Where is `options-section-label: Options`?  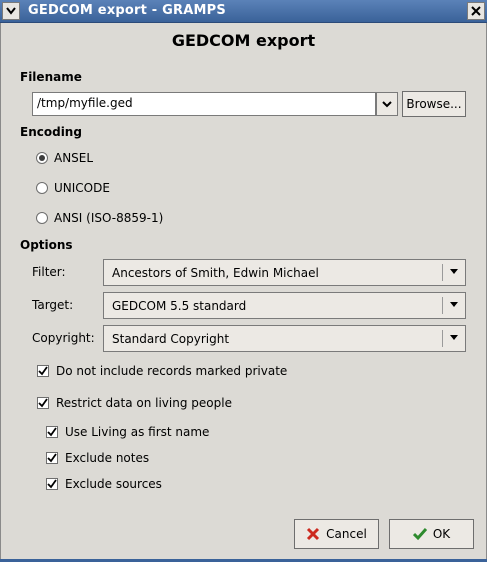 options-section-label: Options is located at coordinates (46, 245).